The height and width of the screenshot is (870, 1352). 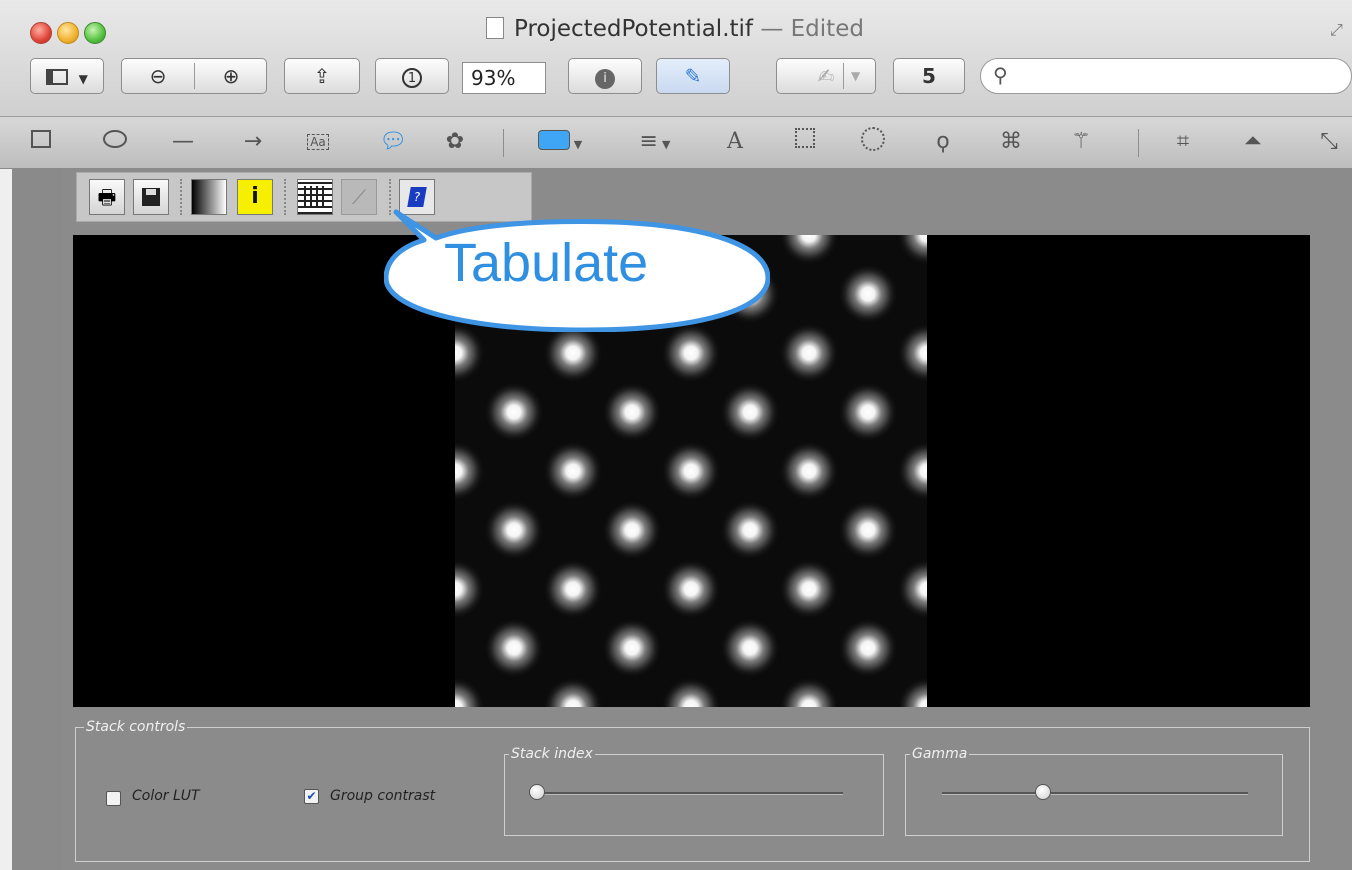 I want to click on gamma-slider, so click(x=1042, y=792).